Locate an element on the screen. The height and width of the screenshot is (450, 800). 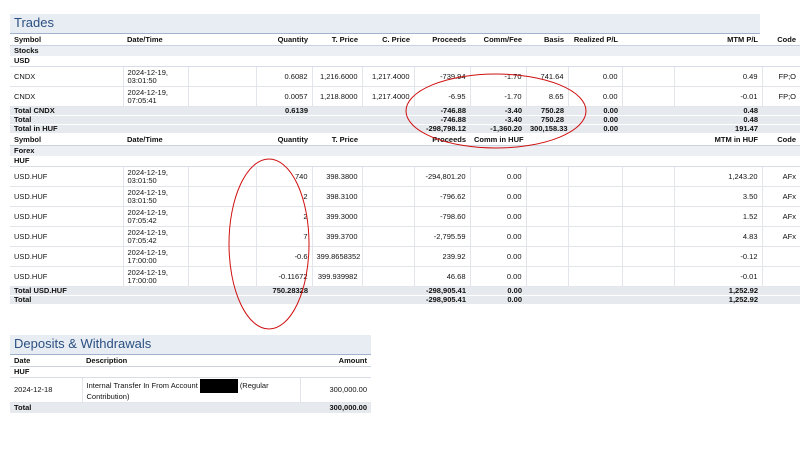
quantity-annotation-ellipse is located at coordinates (269, 244).